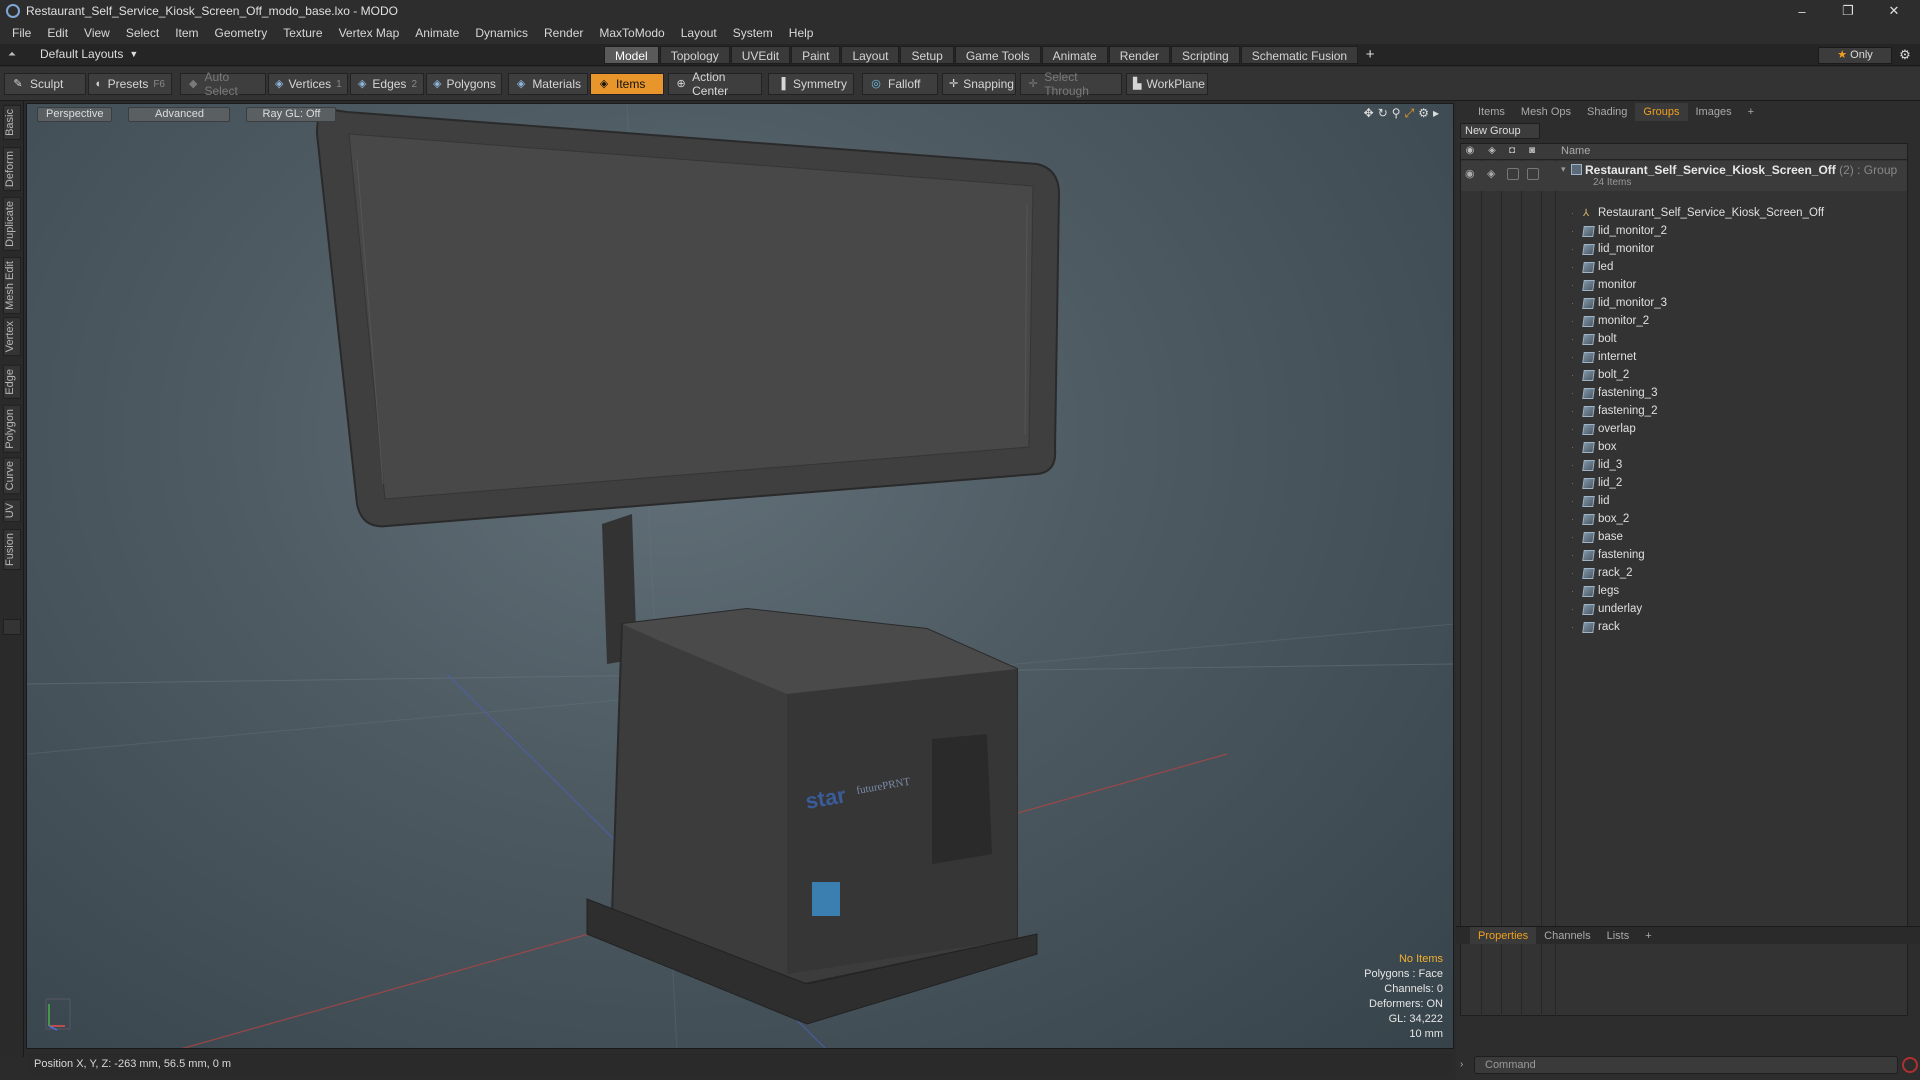  Describe the element at coordinates (1410, 113) in the screenshot. I see `fit-icon: ⤢` at that location.